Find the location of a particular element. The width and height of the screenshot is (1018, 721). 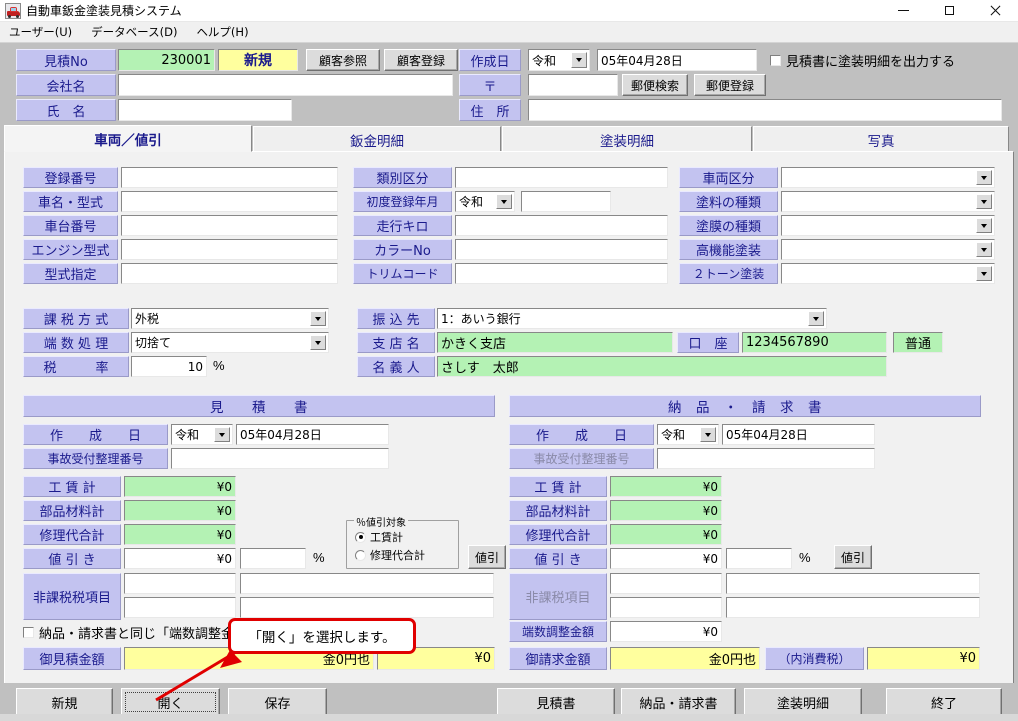

radio-discount-target-repair: 修理代合計 is located at coordinates (390, 555).